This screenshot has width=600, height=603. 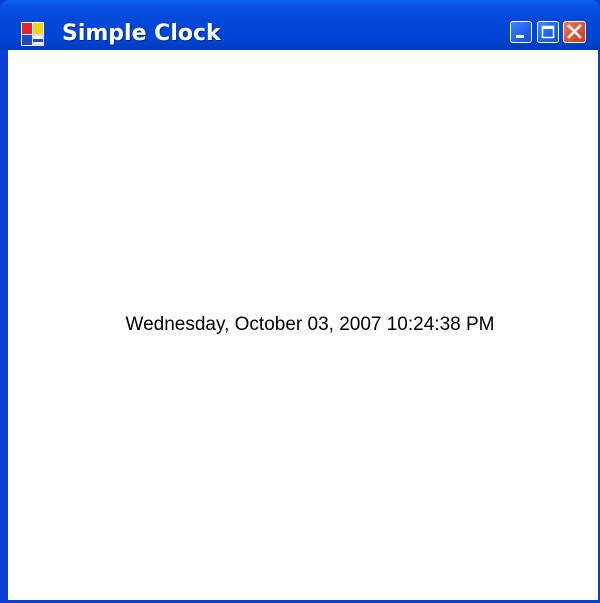 I want to click on maximize-icon, so click(x=548, y=32).